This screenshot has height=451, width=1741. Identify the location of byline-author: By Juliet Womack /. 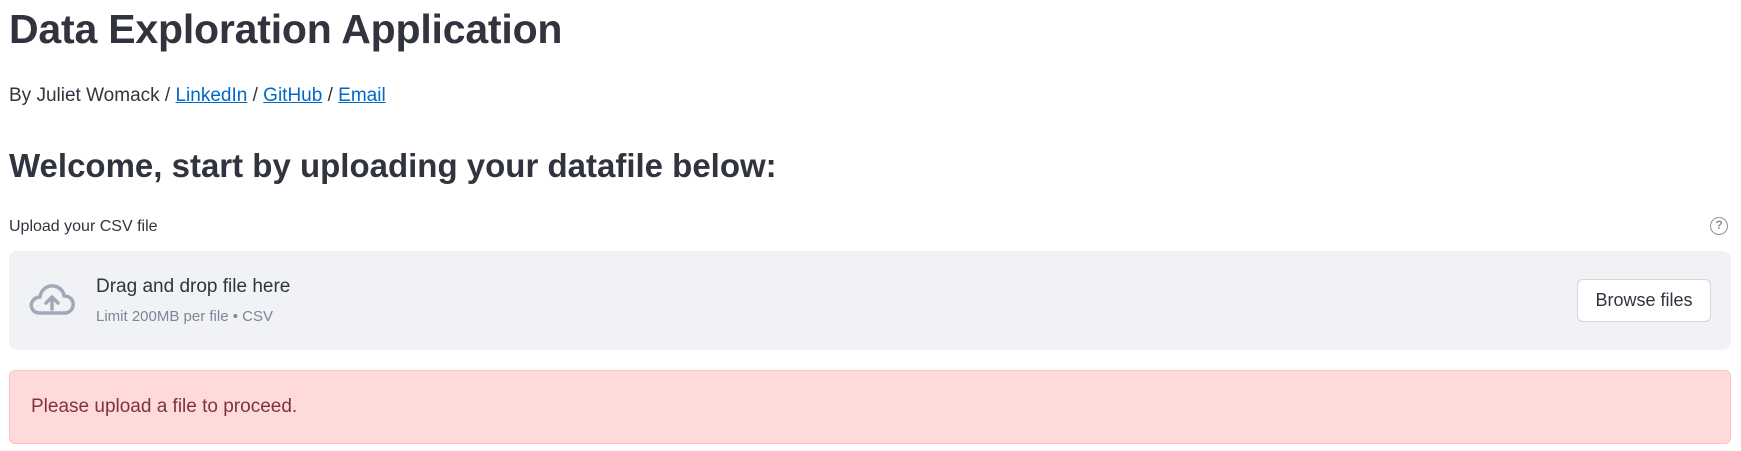
(90, 95).